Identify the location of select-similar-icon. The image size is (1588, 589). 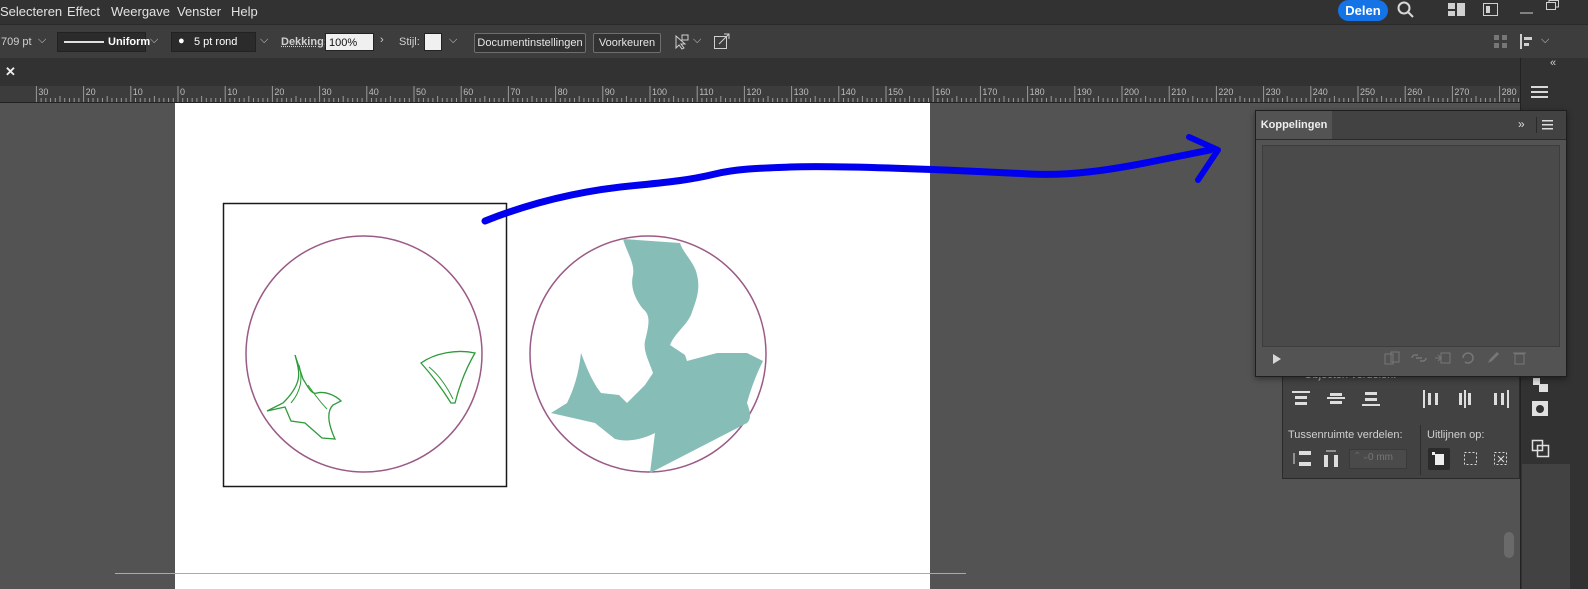
(681, 42).